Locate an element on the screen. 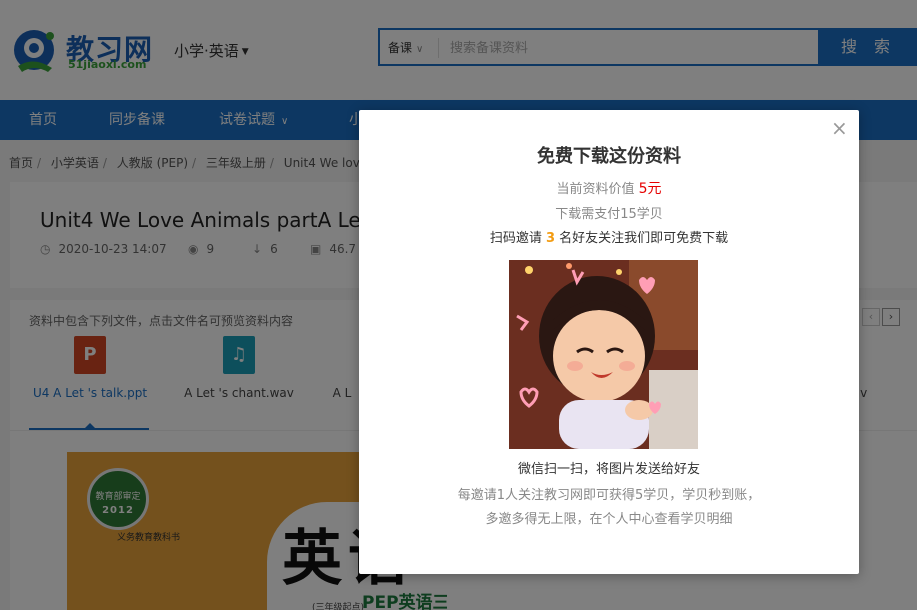 The image size is (917, 610). price-value: 5元 is located at coordinates (650, 189).